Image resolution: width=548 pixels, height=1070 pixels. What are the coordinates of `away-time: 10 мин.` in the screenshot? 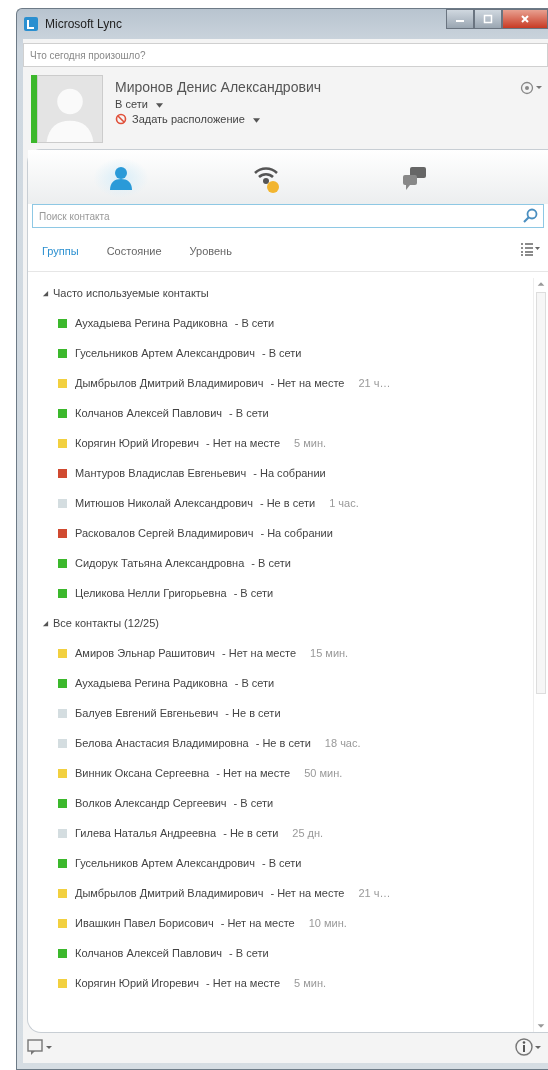 It's located at (327, 923).